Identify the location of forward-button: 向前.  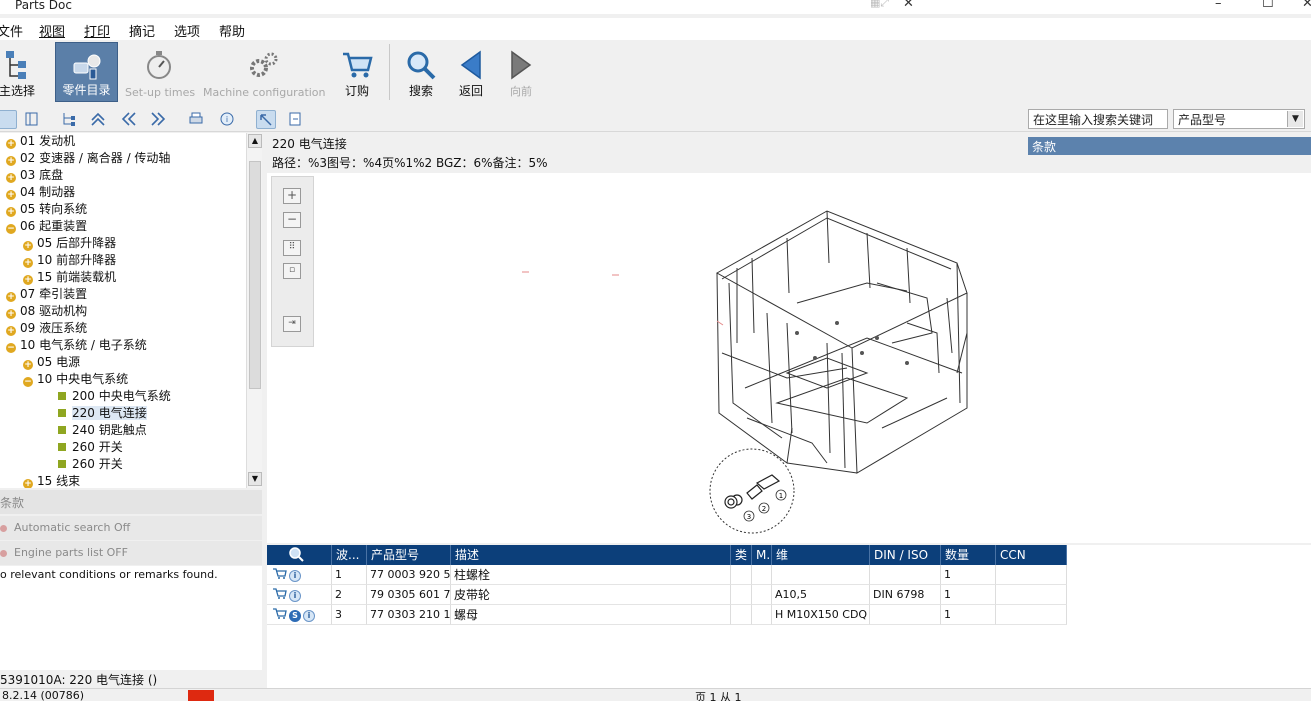
(521, 72).